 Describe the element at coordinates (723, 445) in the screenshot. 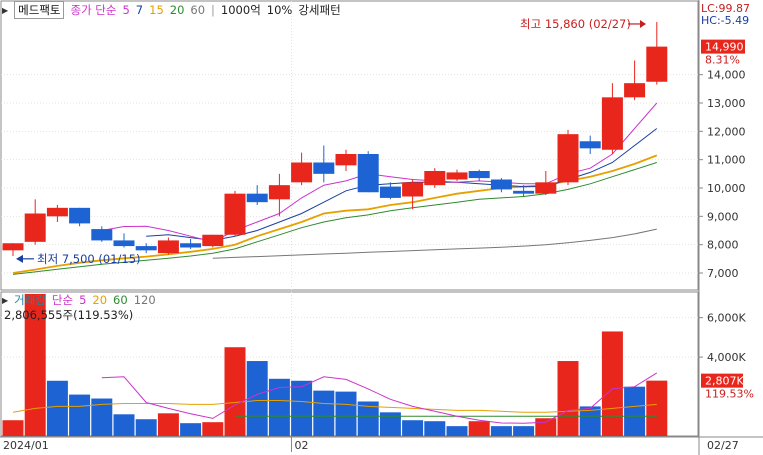

I see `x-label-current-date: 02/27` at that location.